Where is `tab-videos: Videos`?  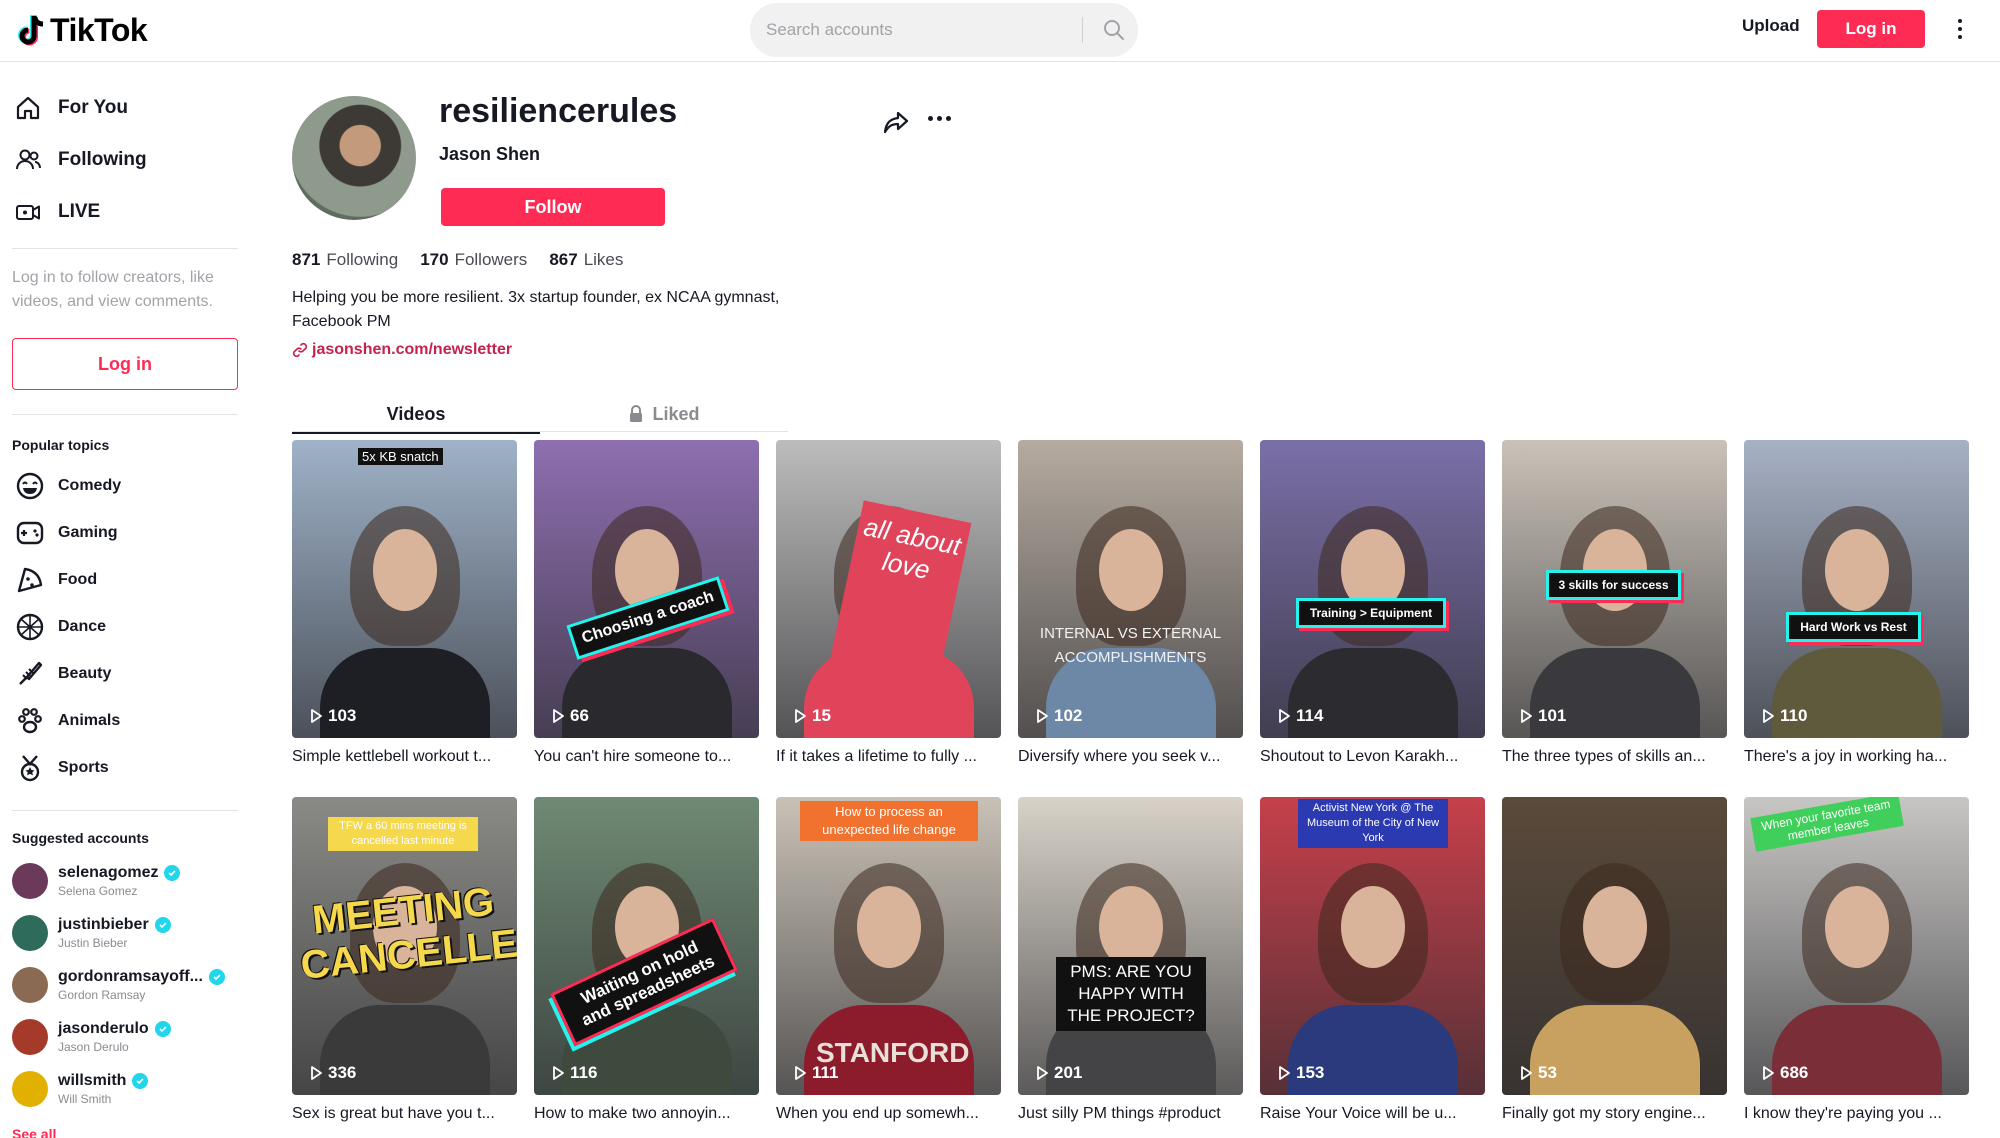 tab-videos: Videos is located at coordinates (416, 415).